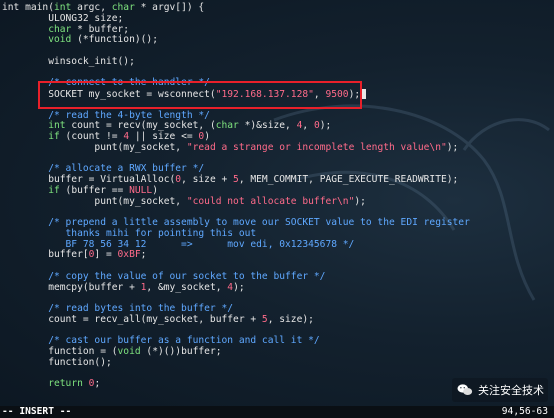 The height and width of the screenshot is (418, 554). What do you see at coordinates (524, 411) in the screenshot?
I see `cursor-position: 94,56-63` at bounding box center [524, 411].